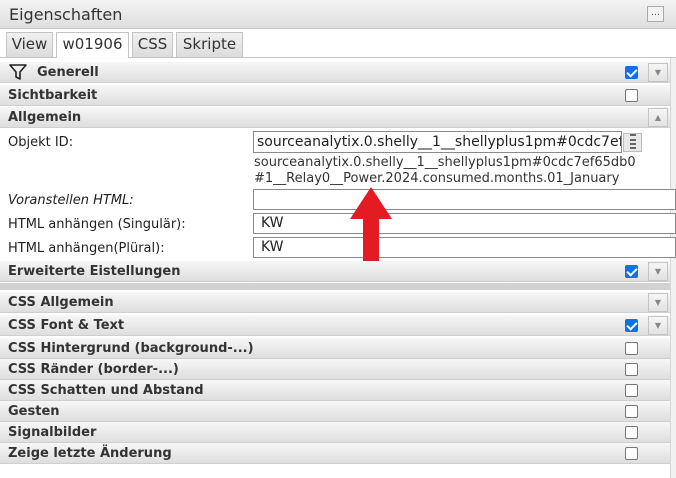  What do you see at coordinates (335, 411) in the screenshot?
I see `group-gesten: Gesten` at bounding box center [335, 411].